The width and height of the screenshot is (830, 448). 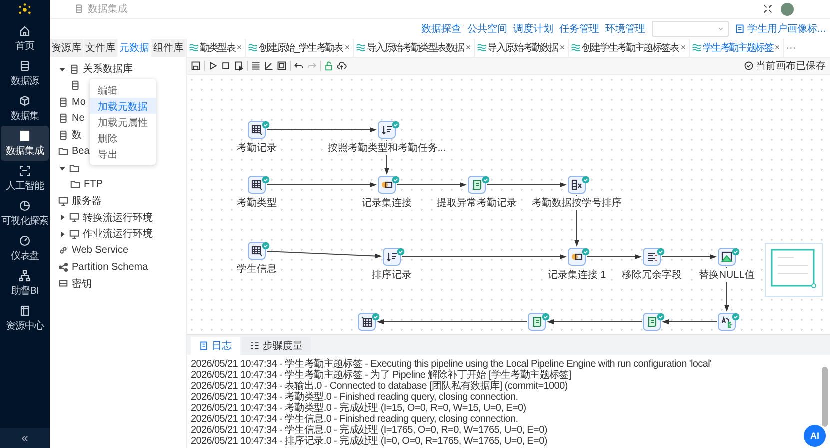 I want to click on hierarchy-icon, so click(x=25, y=276).